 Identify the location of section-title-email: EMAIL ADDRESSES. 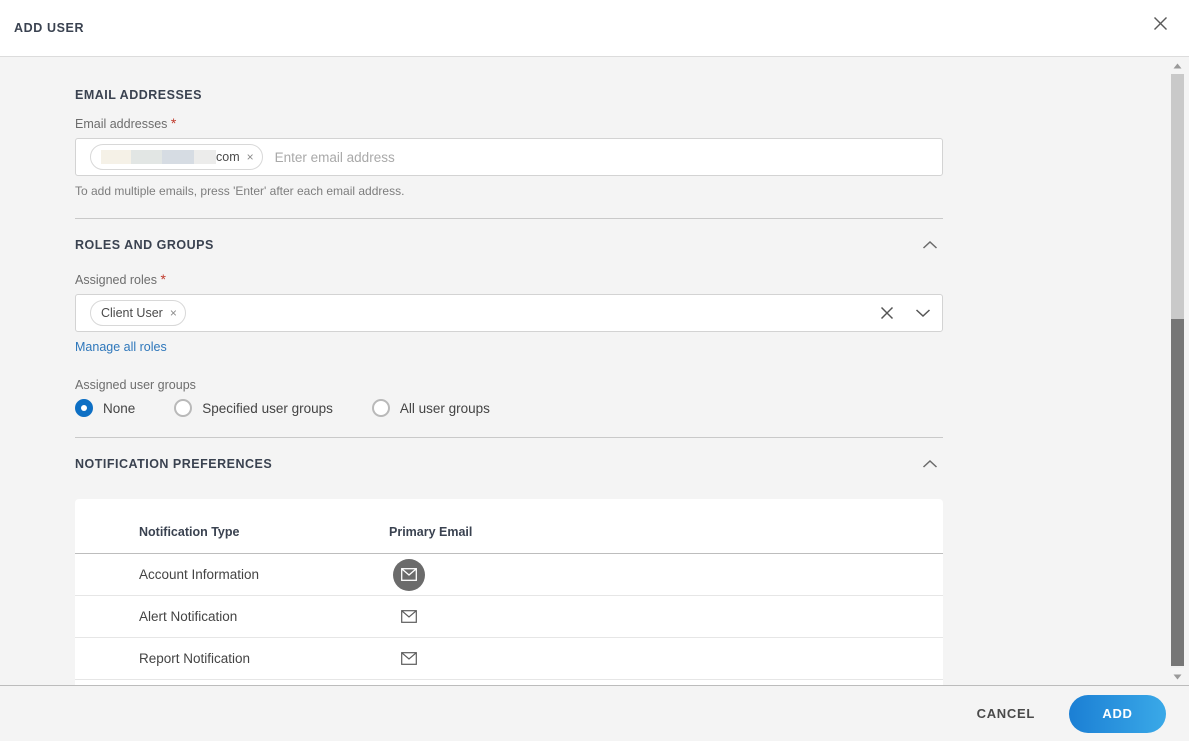
(138, 95).